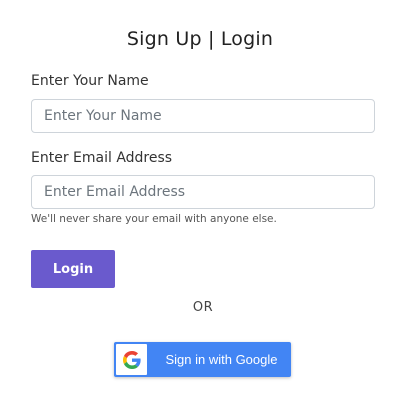 The image size is (400, 394). I want to click on page-title: Sign Up | Login, so click(200, 39).